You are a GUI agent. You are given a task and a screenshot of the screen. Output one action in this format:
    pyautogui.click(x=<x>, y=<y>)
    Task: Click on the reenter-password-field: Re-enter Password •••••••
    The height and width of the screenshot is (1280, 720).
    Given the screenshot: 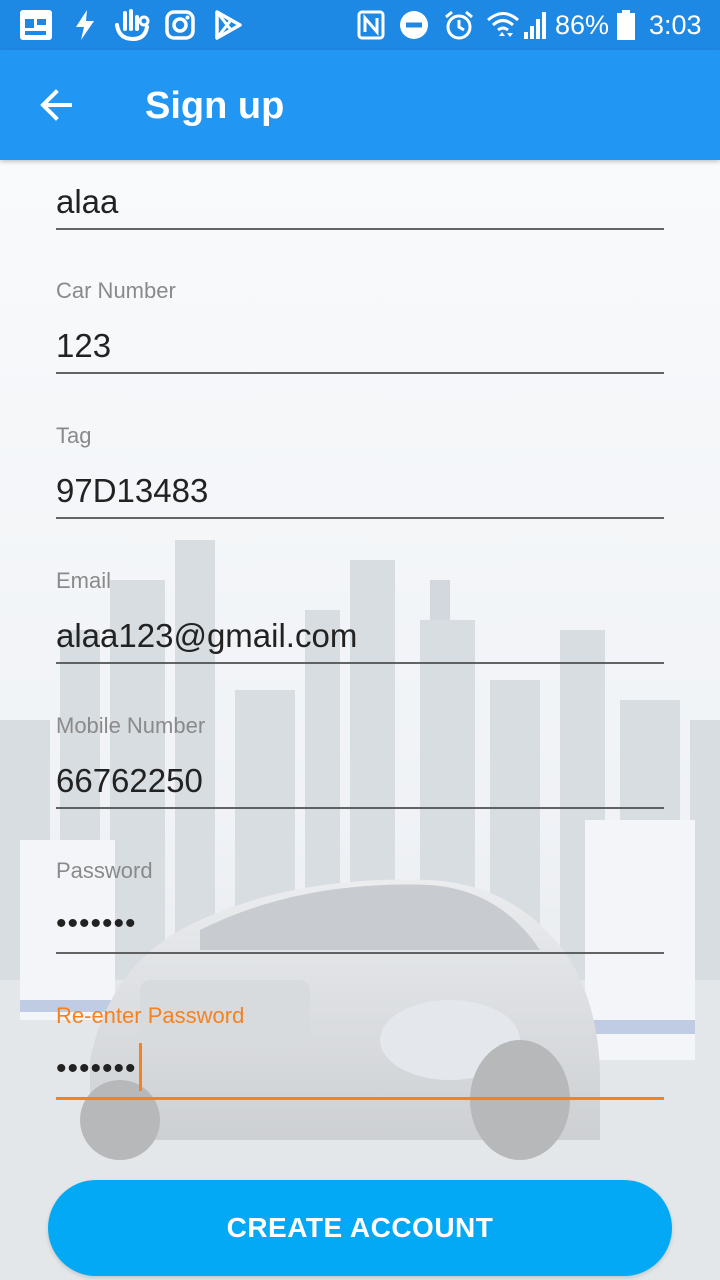 What is the action you would take?
    pyautogui.click(x=360, y=1053)
    